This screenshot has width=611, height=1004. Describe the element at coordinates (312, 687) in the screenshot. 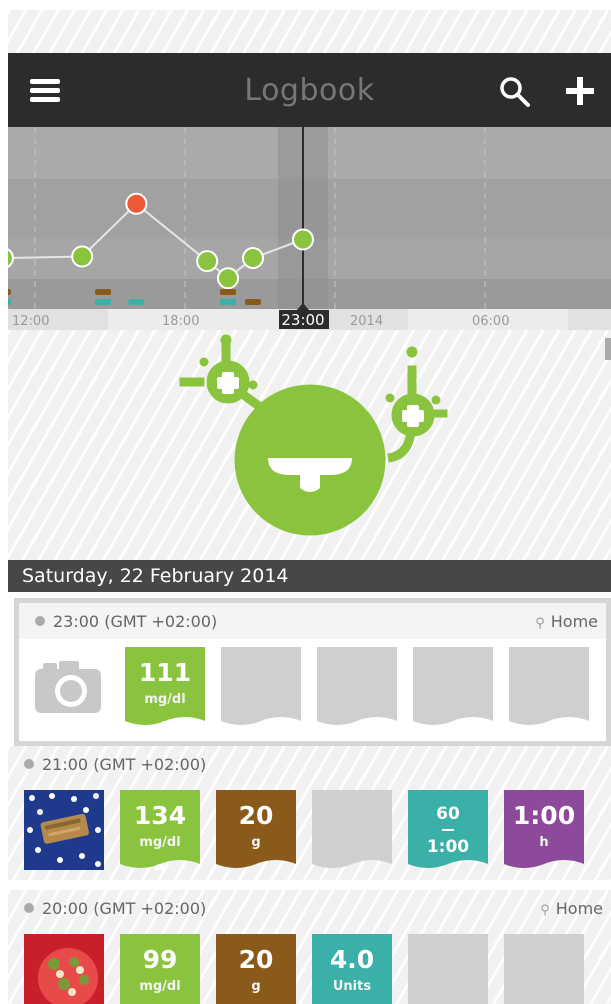

I see `entry-tiles: 111 mg/dl` at that location.